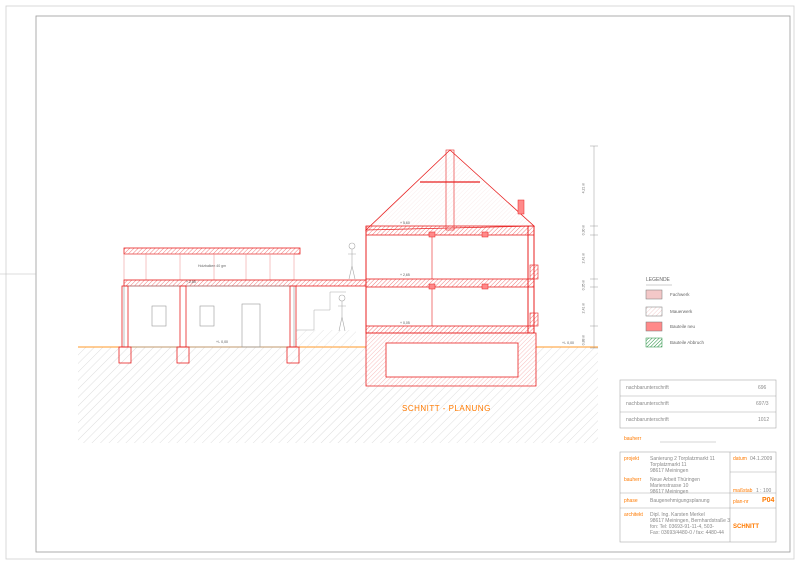 This screenshot has width=800, height=565. I want to click on dimension-label: 0,35 m, so click(583, 285).